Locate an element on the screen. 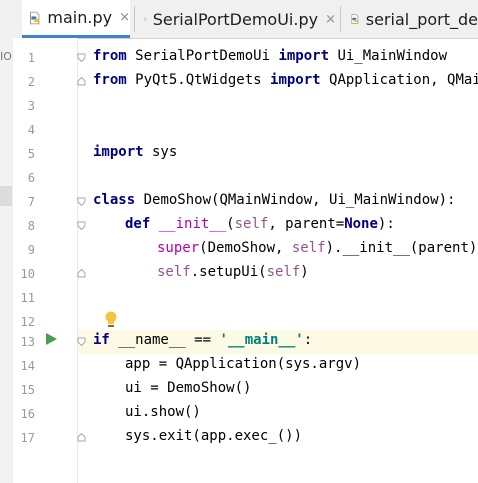  line-number: 11 is located at coordinates (27, 298).